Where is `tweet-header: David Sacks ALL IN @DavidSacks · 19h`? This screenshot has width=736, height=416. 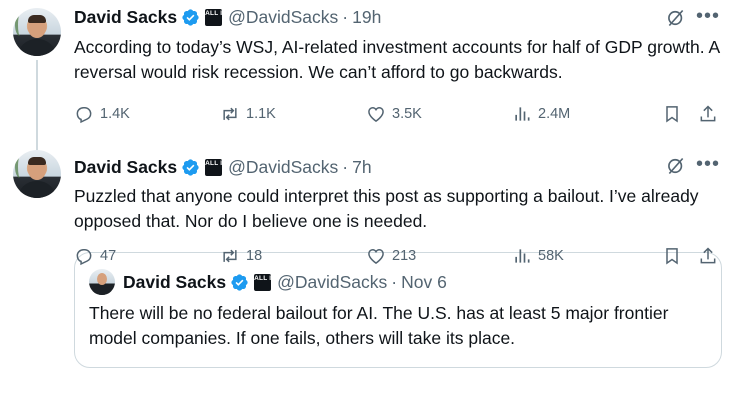
tweet-header: David Sacks ALL IN @DavidSacks · 19h is located at coordinates (227, 17).